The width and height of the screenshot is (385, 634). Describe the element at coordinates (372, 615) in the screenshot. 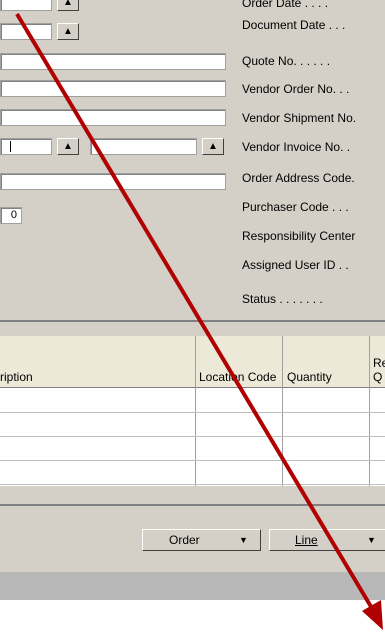

I see `arrow-head-icon` at that location.